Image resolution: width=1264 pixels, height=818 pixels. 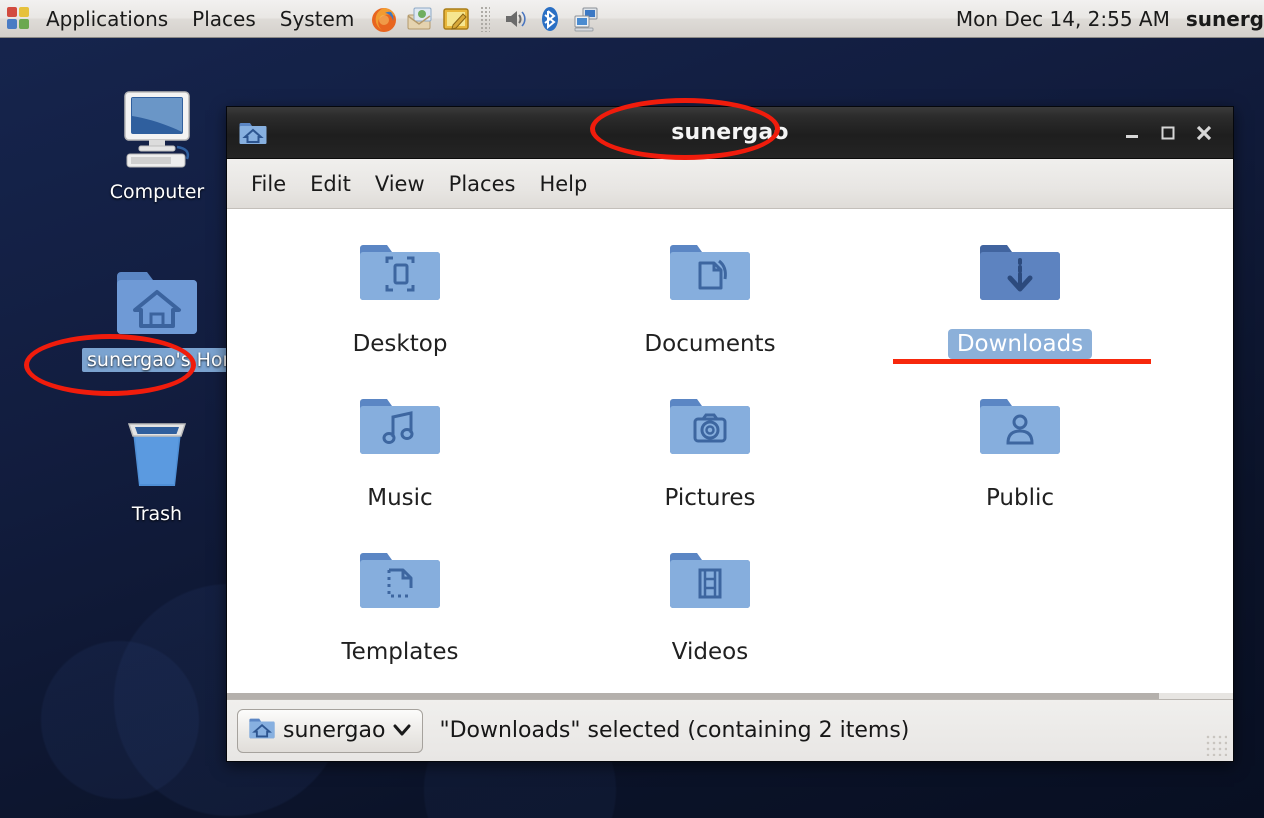 I want to click on menu-edit: Edit, so click(x=330, y=184).